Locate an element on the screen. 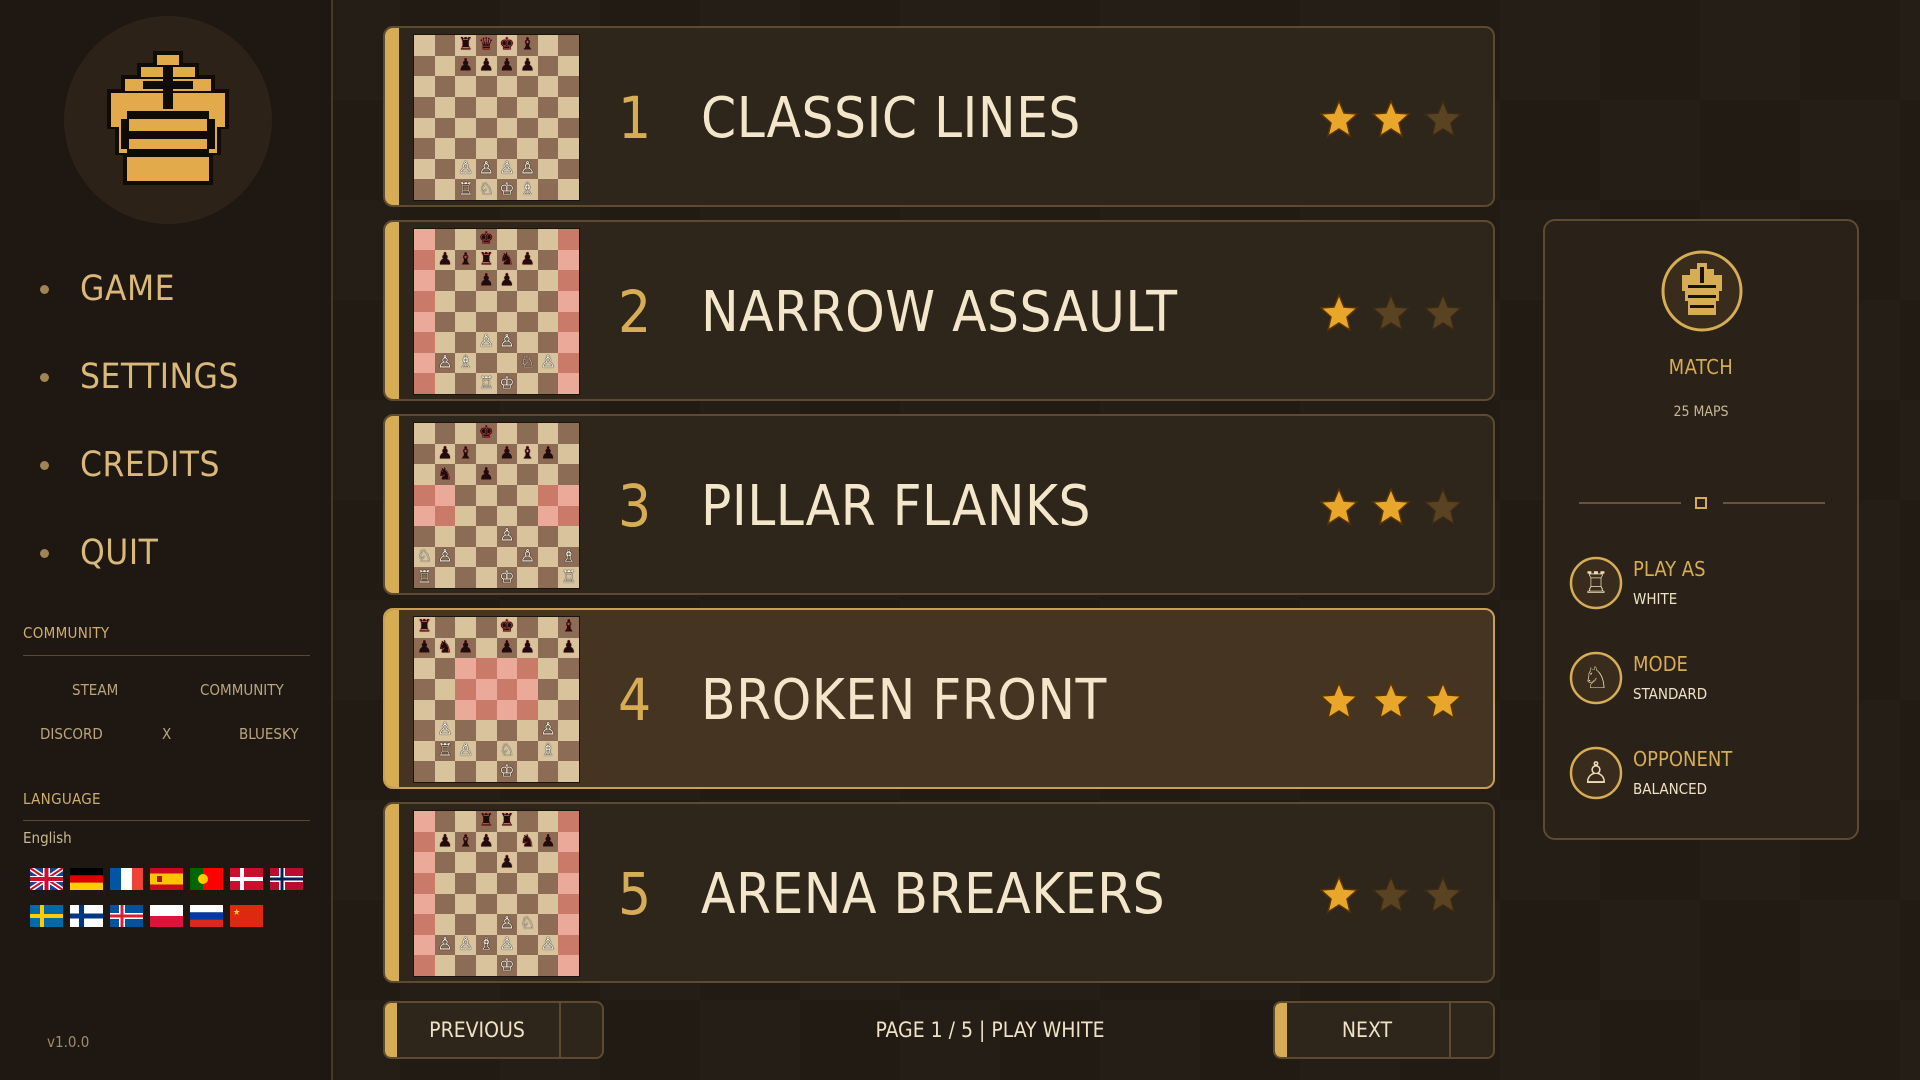 This screenshot has width=1920, height=1080. level-board-preview: ♜ ♜ ♟ ♝ ♟ ♞ ♟ ♟ ♙ ♘ ♙ ♙ ♗ ♙ ♙ ♔ is located at coordinates (496, 893).